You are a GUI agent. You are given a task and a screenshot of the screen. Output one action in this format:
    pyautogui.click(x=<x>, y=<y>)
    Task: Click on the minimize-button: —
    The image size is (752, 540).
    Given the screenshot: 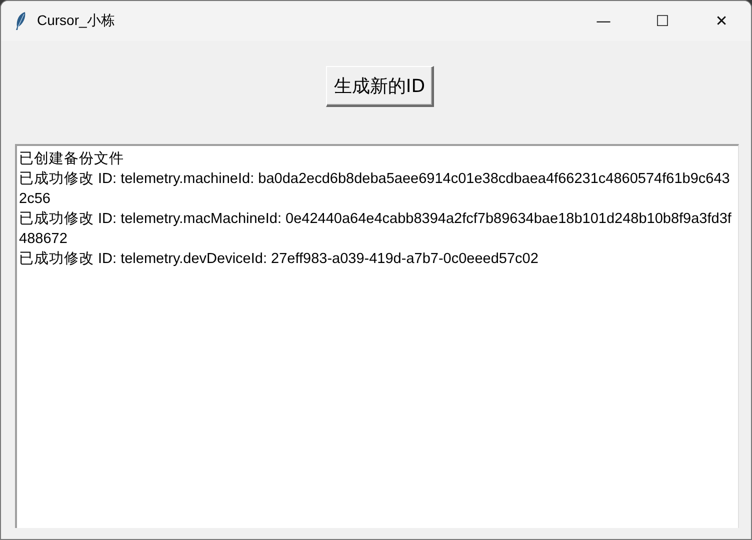 What is the action you would take?
    pyautogui.click(x=603, y=21)
    